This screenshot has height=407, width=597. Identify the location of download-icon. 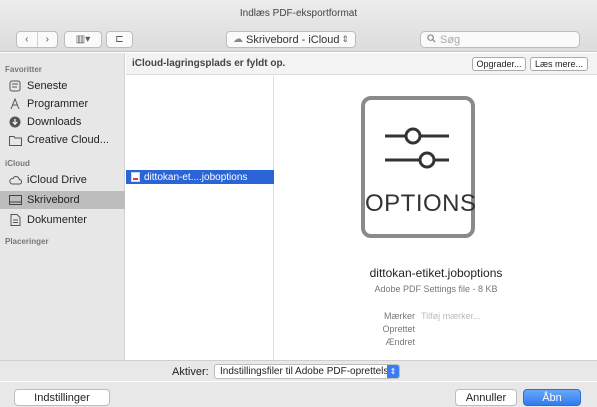
(15, 122).